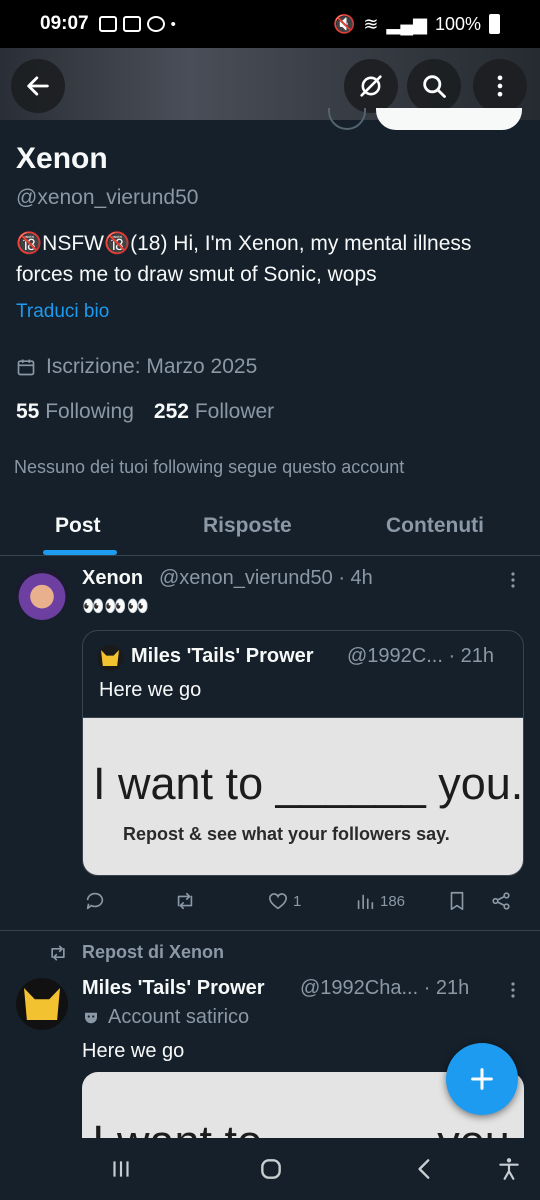 Image resolution: width=540 pixels, height=1200 pixels. I want to click on recent-apps-button, so click(121, 1169).